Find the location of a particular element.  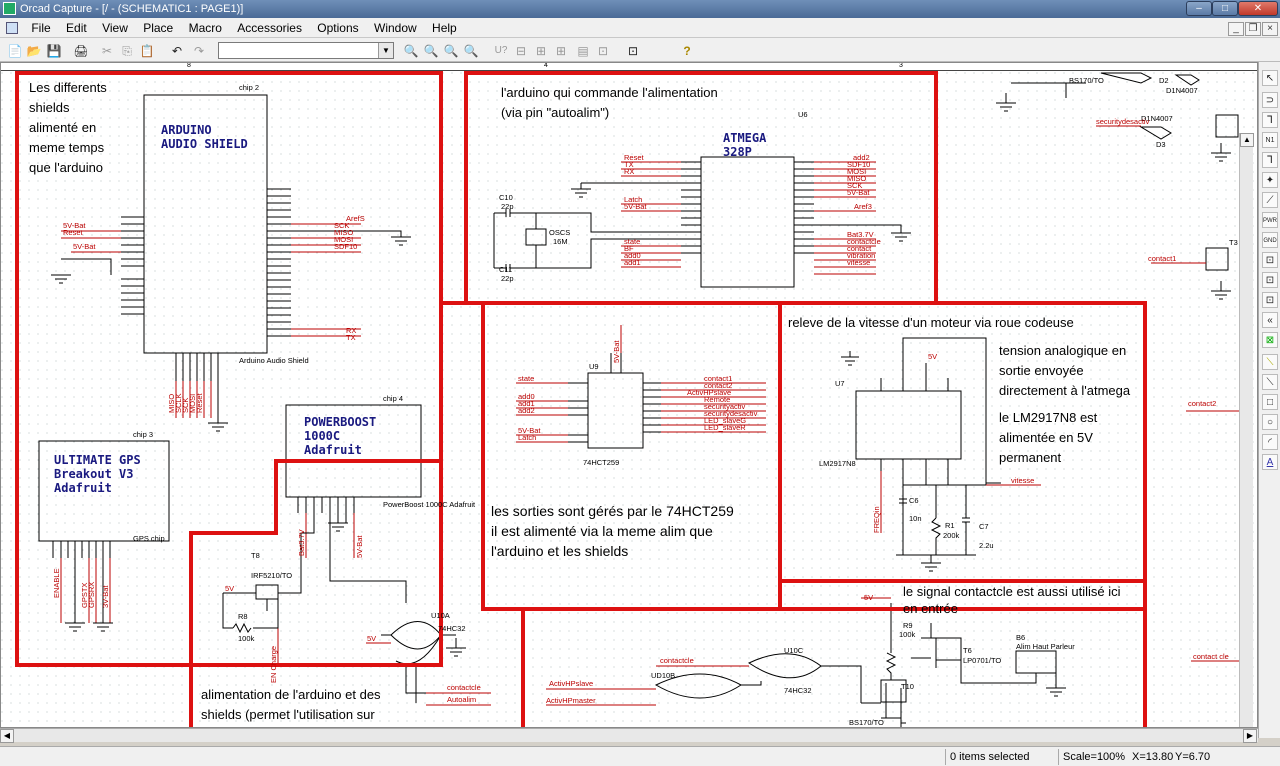

label-t6: T6 is located at coordinates (967, 650).